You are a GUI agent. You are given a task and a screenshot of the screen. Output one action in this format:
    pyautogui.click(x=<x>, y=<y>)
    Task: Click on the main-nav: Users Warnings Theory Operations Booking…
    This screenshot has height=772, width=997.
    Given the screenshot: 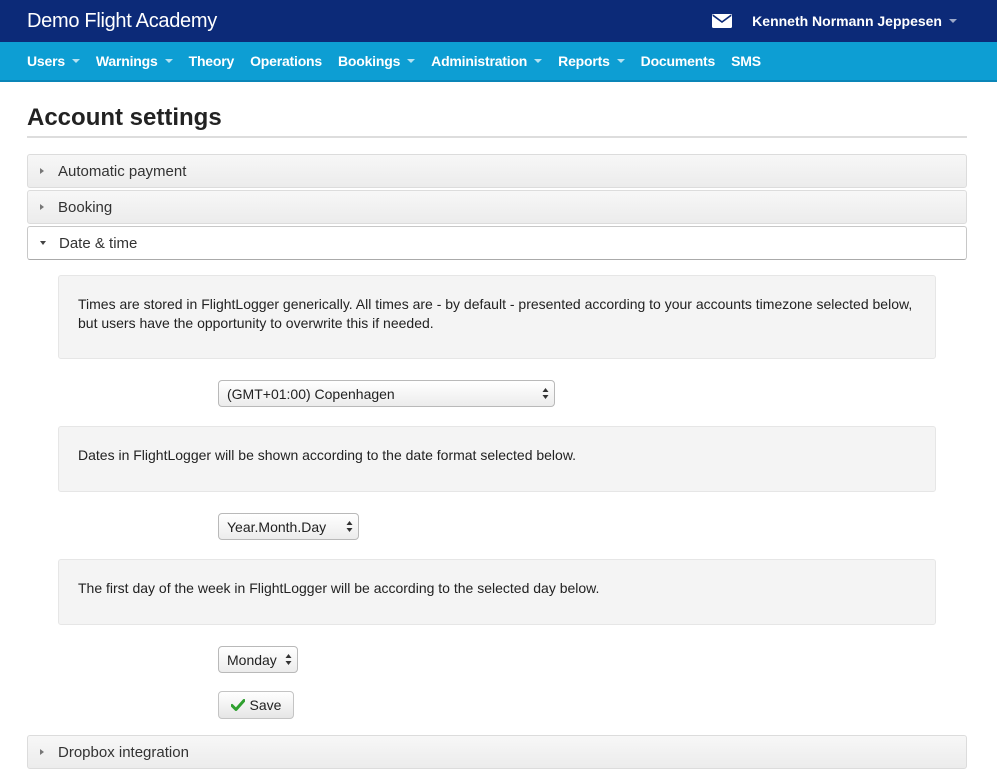 What is the action you would take?
    pyautogui.click(x=498, y=62)
    